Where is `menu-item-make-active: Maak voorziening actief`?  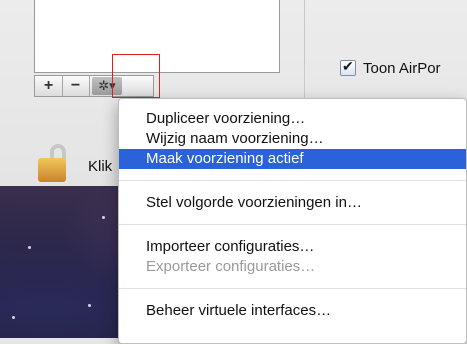
menu-item-make-active: Maak voorziening actief is located at coordinates (292, 159).